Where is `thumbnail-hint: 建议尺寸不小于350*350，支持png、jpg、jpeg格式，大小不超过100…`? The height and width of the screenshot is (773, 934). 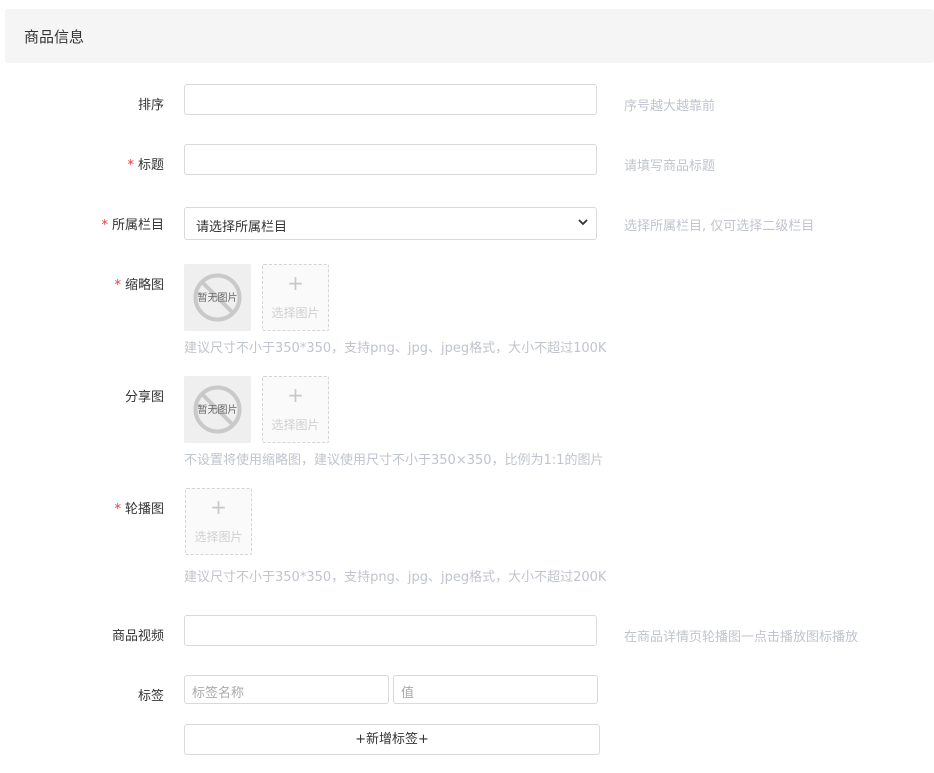 thumbnail-hint: 建议尺寸不小于350*350，支持png、jpg、jpeg格式，大小不超过100… is located at coordinates (395, 348).